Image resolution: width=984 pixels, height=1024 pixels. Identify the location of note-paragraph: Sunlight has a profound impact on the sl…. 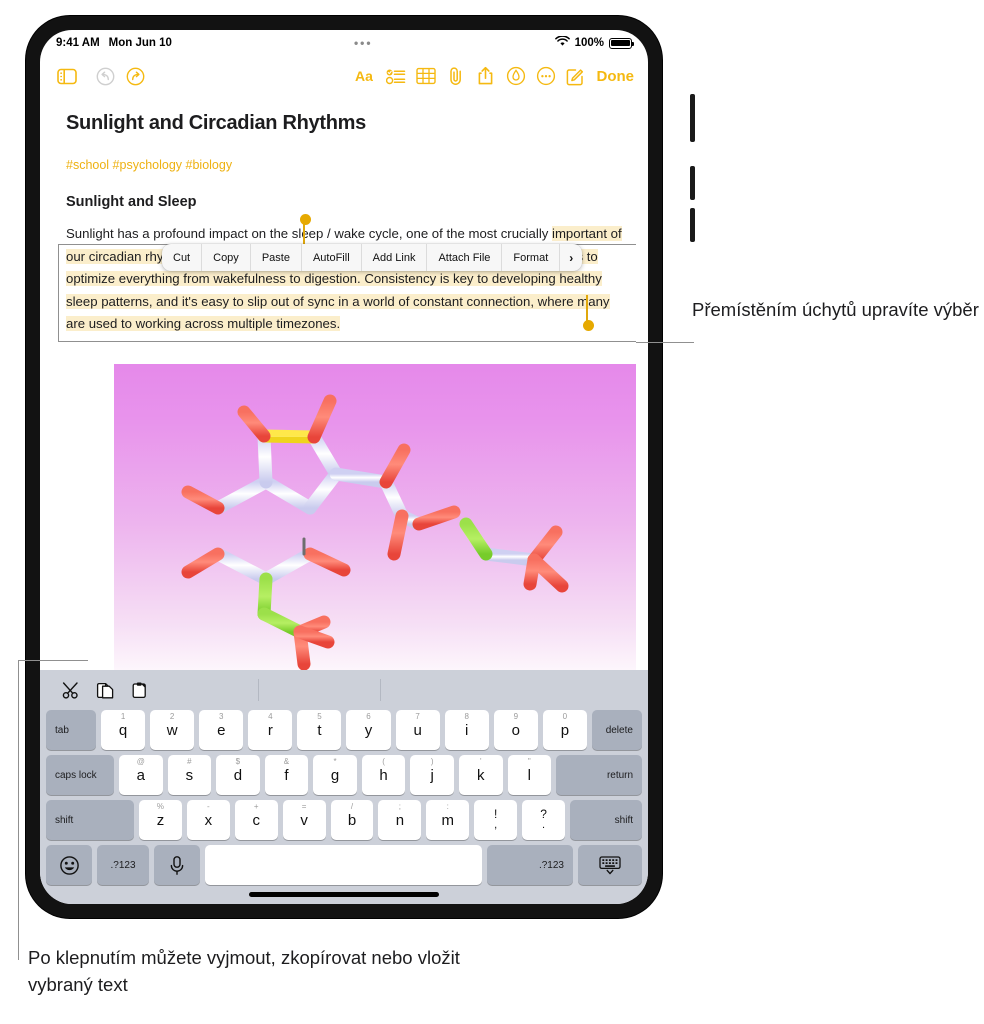
(348, 275).